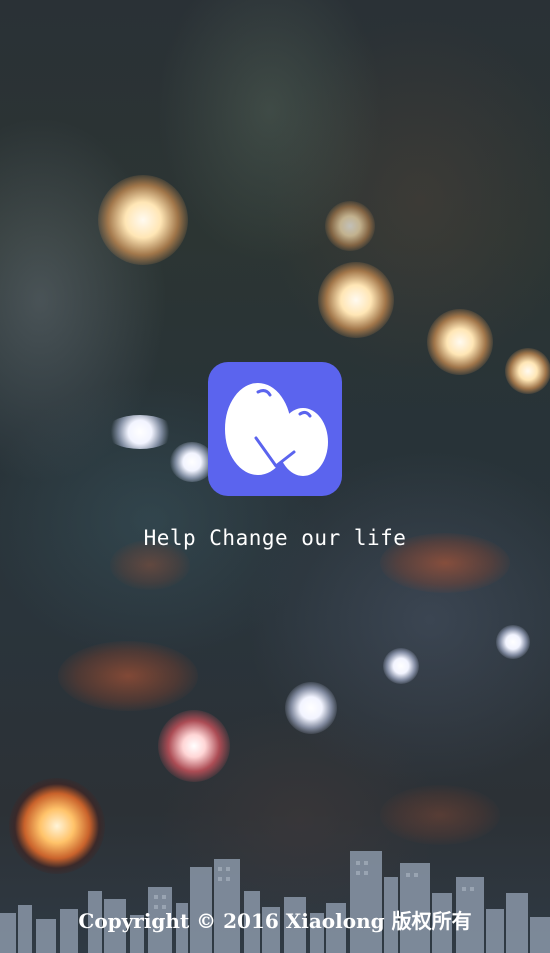 The width and height of the screenshot is (550, 953). I want to click on twin-eggs-logo-icon, so click(276, 429).